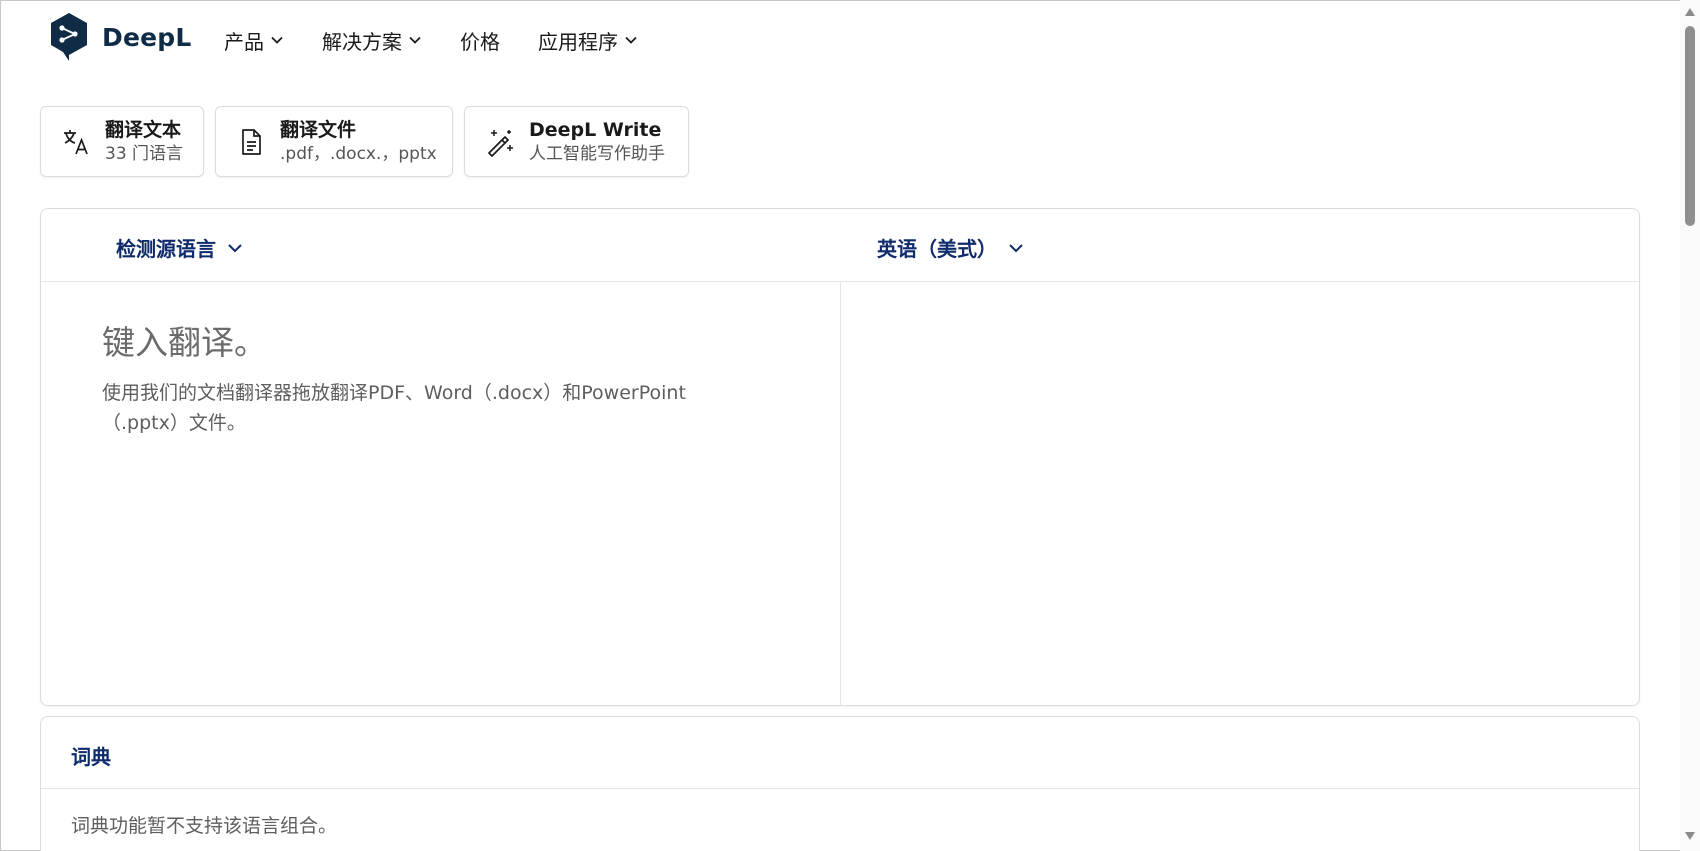  Describe the element at coordinates (576, 141) in the screenshot. I see `tab-deepl-write: DeepL Write 人工智能写作助手` at that location.